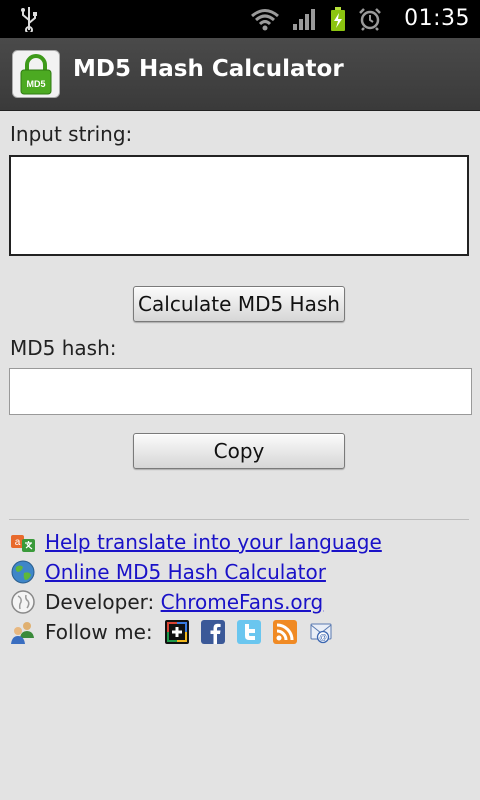 This screenshot has height=800, width=480. I want to click on people-icon, so click(22, 633).